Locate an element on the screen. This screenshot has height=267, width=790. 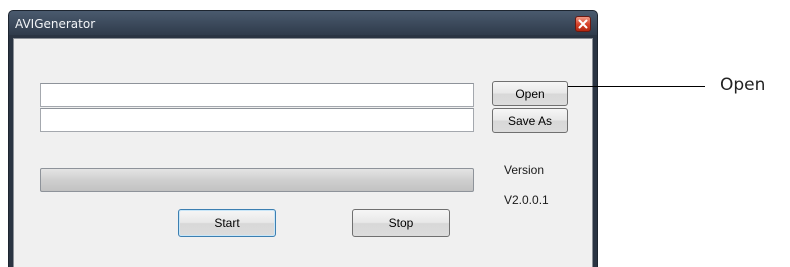
window-title: AVIGenerator is located at coordinates (55, 24).